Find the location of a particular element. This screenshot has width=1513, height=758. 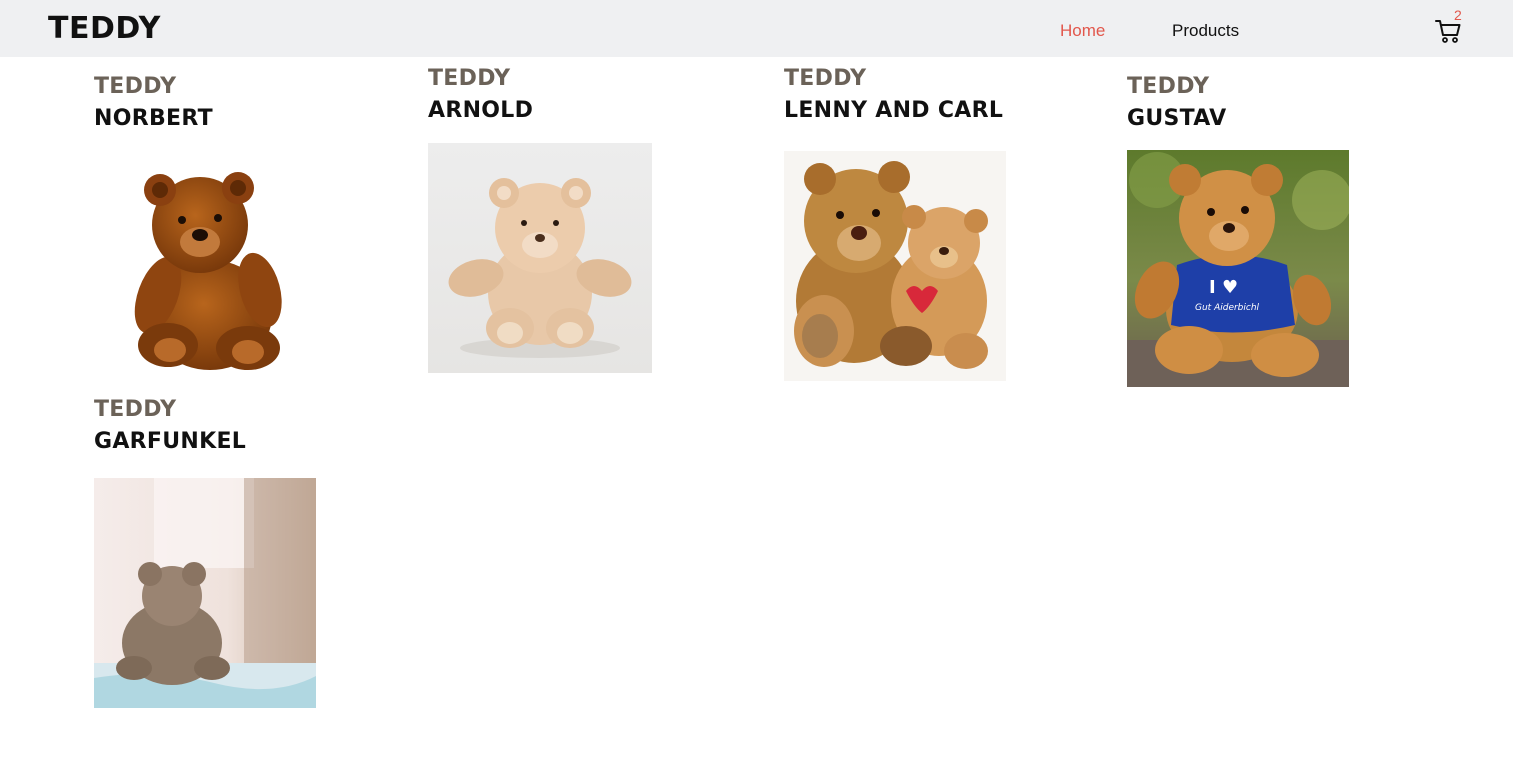

nav-products-link: Products is located at coordinates (1205, 31).